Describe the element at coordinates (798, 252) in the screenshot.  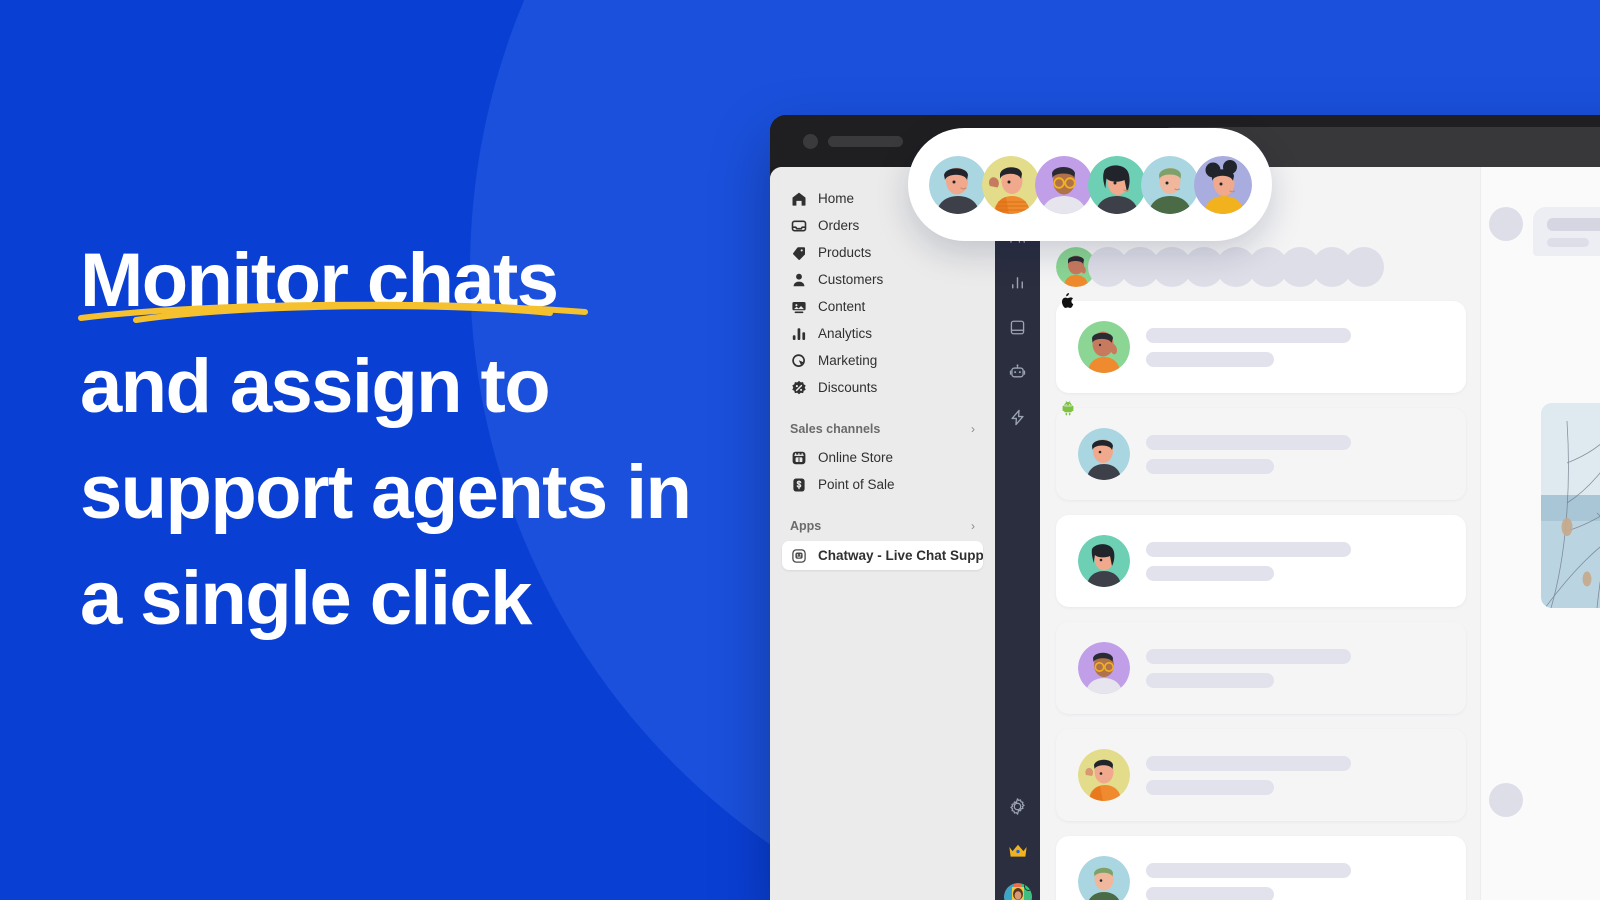
I see `products-tag-icon` at that location.